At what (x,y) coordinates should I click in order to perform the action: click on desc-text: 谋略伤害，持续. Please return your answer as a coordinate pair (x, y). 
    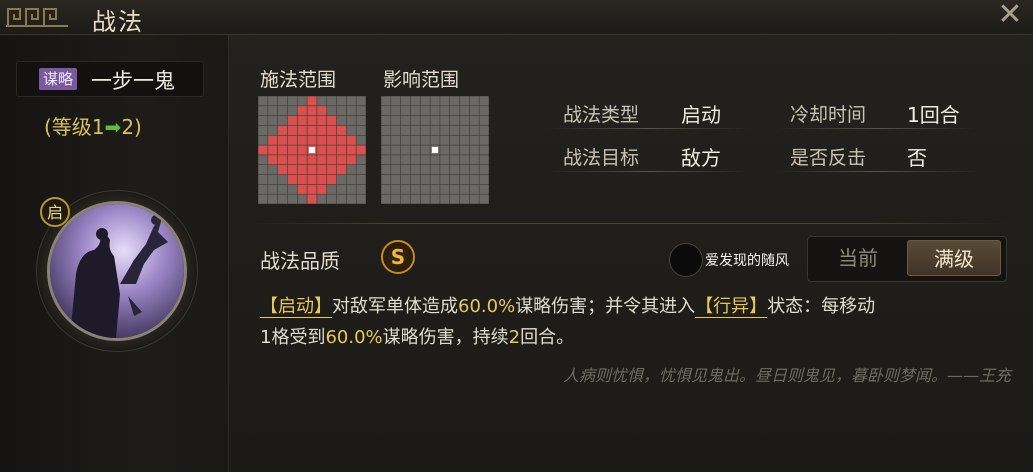
    Looking at the image, I should click on (445, 337).